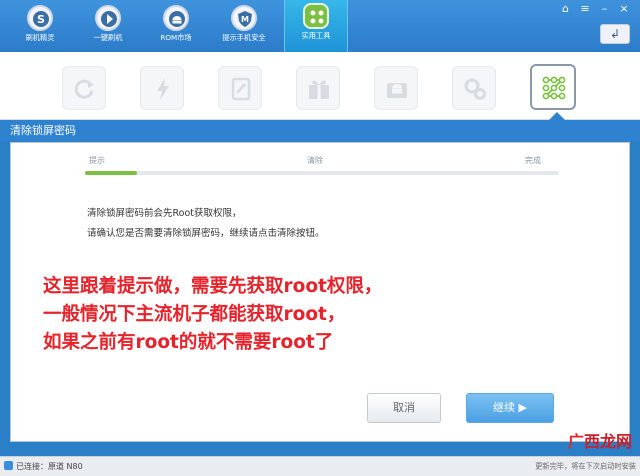 The height and width of the screenshot is (476, 640). I want to click on nav-item-rom-market: ROM市场, so click(176, 26).